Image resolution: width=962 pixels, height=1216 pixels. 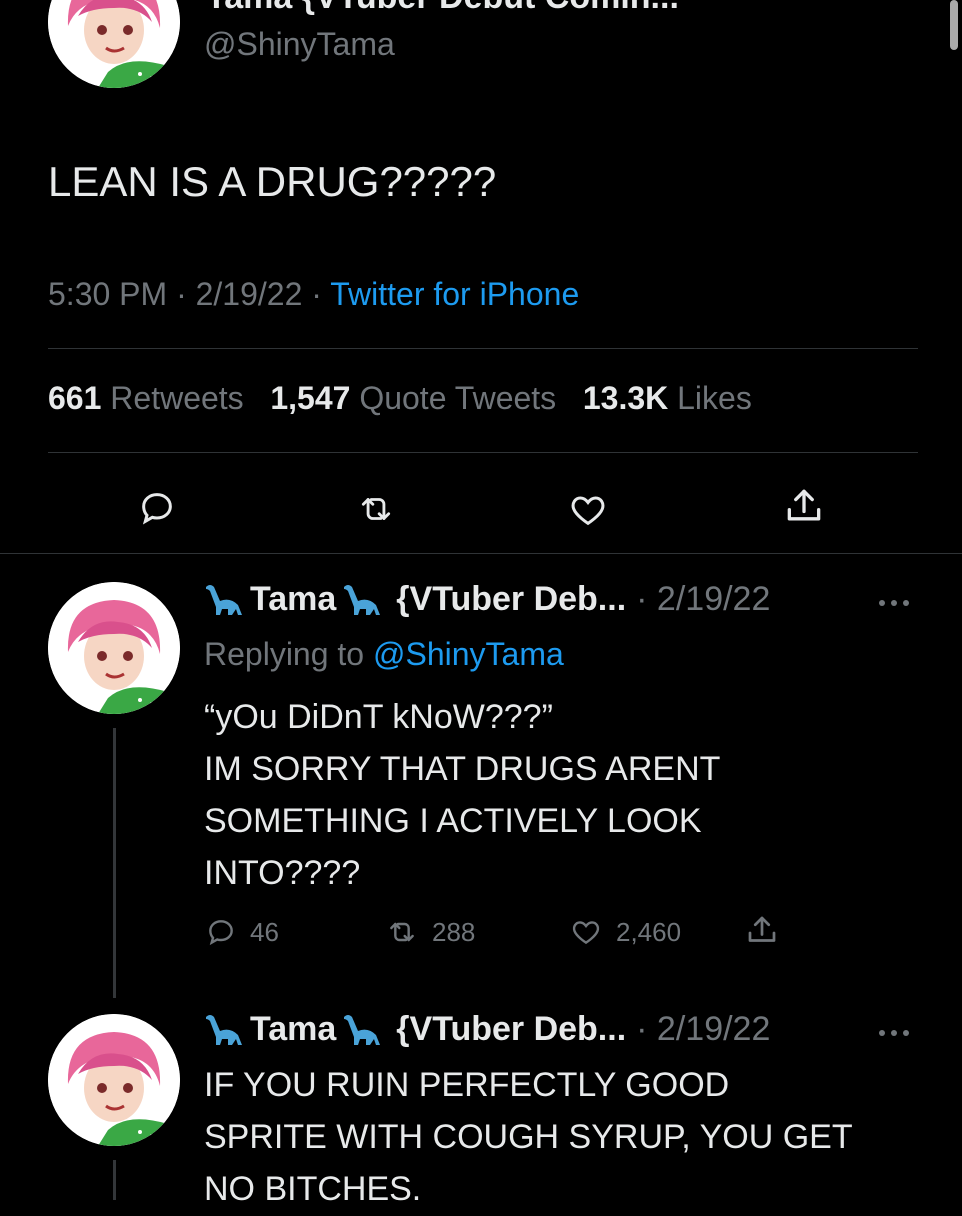 I want to click on reply2-line: SPRITE WITH COUGH SYRUP, YOU GET, so click(x=528, y=1137).